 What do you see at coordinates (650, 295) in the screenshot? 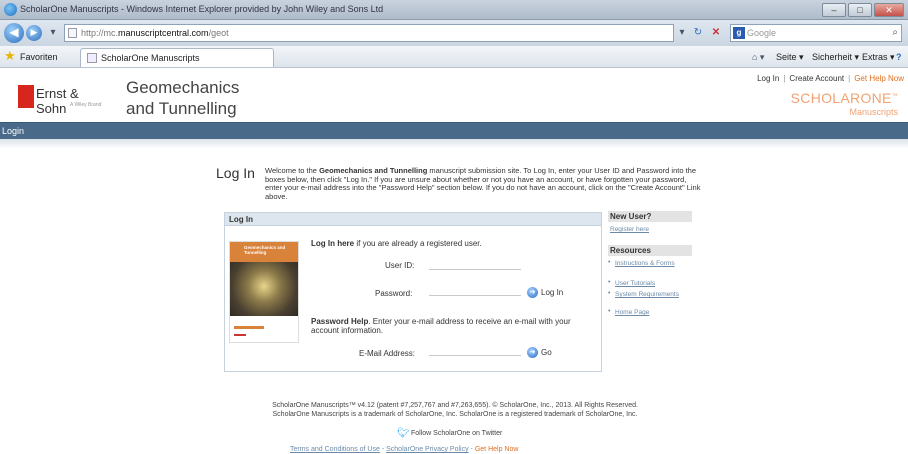
I see `resource-link-system-requirements: System Requirements` at bounding box center [650, 295].